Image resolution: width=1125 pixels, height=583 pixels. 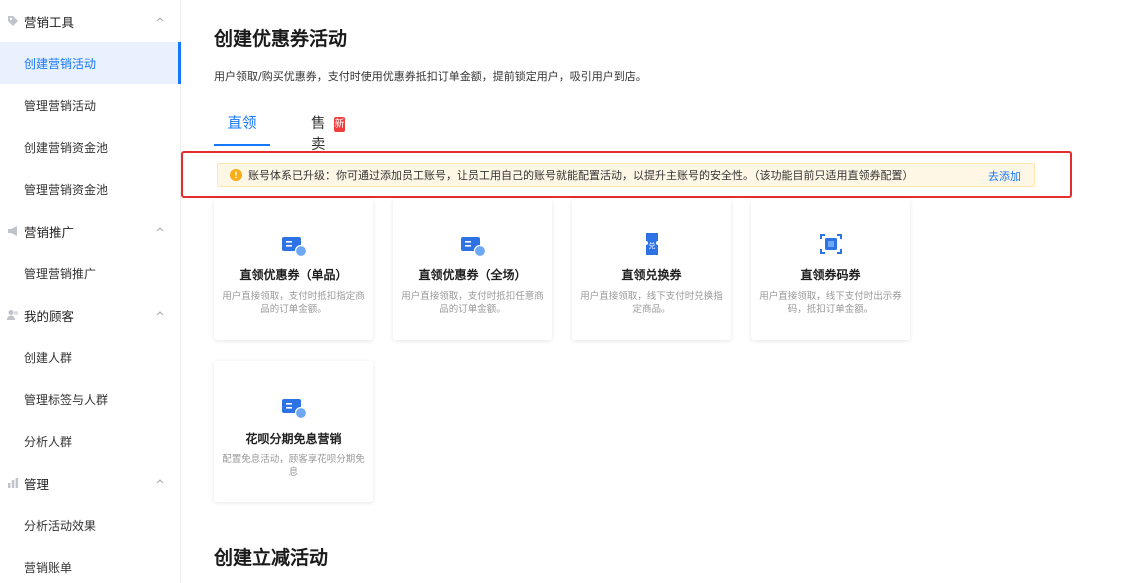 What do you see at coordinates (49, 316) in the screenshot?
I see `sidebar-group-label: 我的顾客` at bounding box center [49, 316].